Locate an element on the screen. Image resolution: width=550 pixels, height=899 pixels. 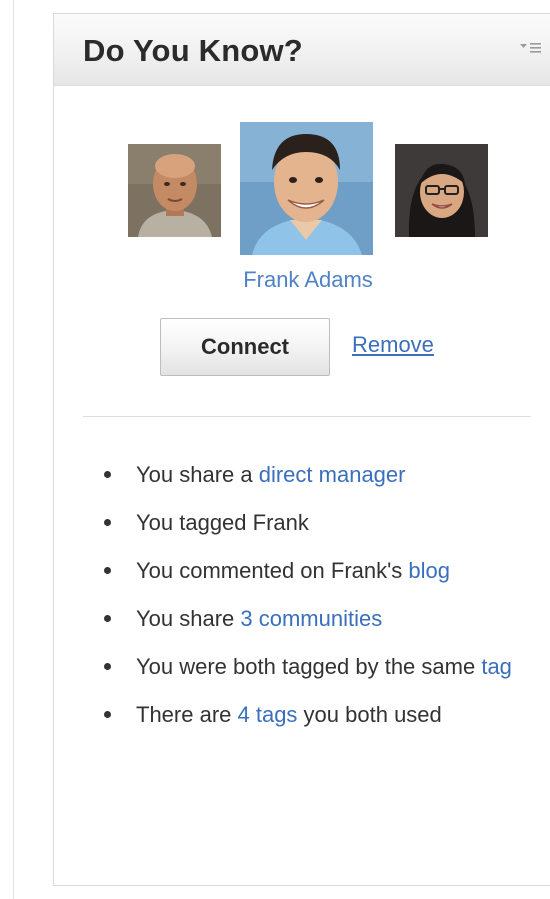
reason-text: You share is located at coordinates (188, 618).